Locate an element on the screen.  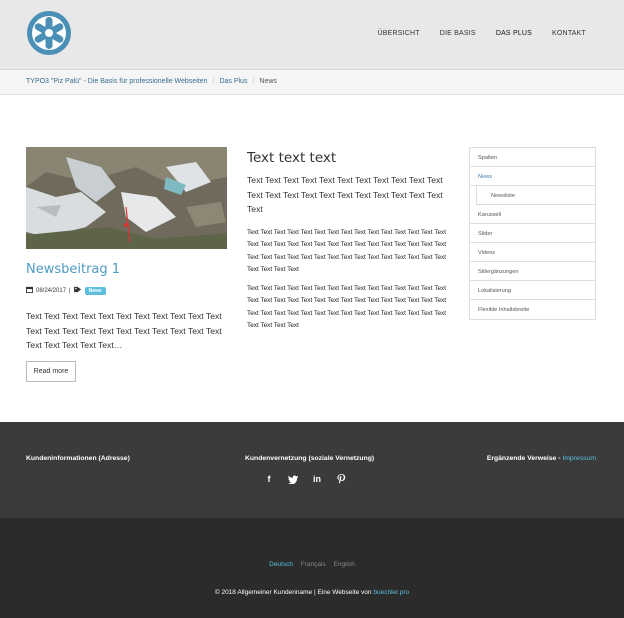
subnav-item-flexible-inhaltsbreite: Flexible Inhaltsbreite is located at coordinates (532, 309).